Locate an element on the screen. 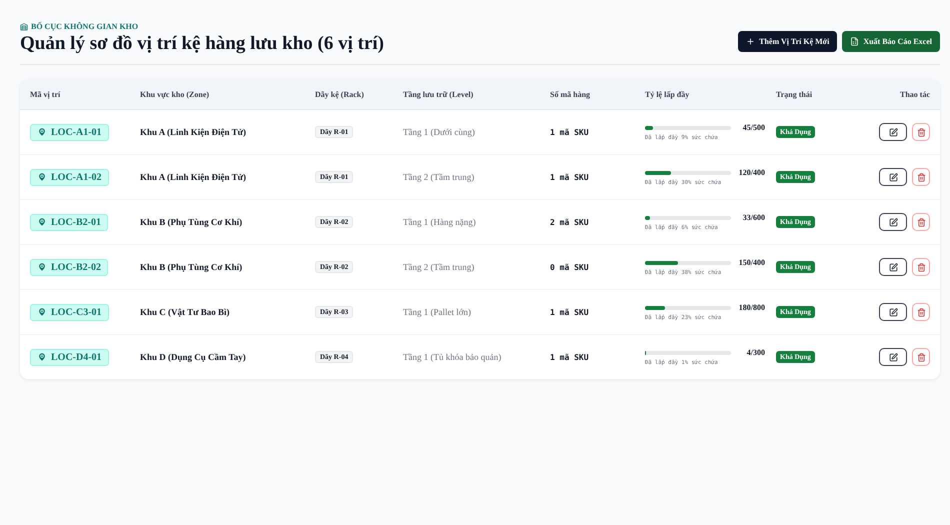  table-cell-text: Khu C (Vật Tư Bao Bì) is located at coordinates (185, 312).